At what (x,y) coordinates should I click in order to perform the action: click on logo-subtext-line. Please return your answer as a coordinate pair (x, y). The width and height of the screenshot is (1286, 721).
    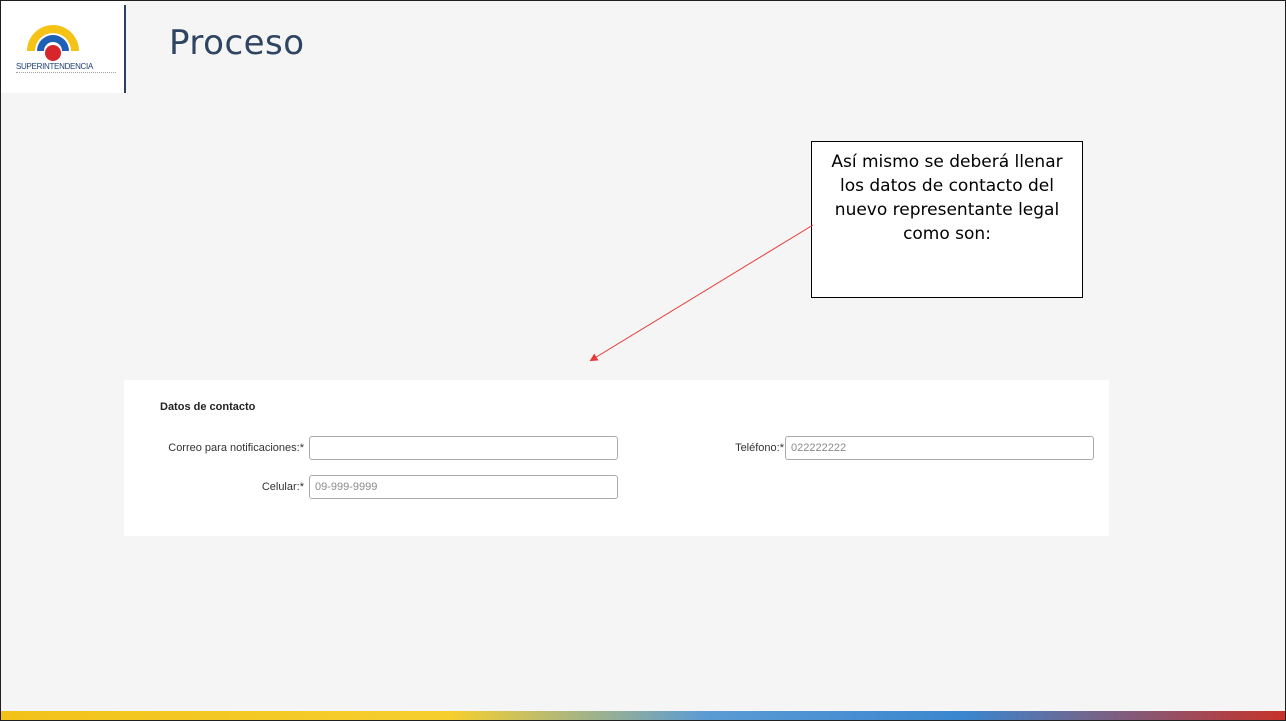
    Looking at the image, I should click on (66, 73).